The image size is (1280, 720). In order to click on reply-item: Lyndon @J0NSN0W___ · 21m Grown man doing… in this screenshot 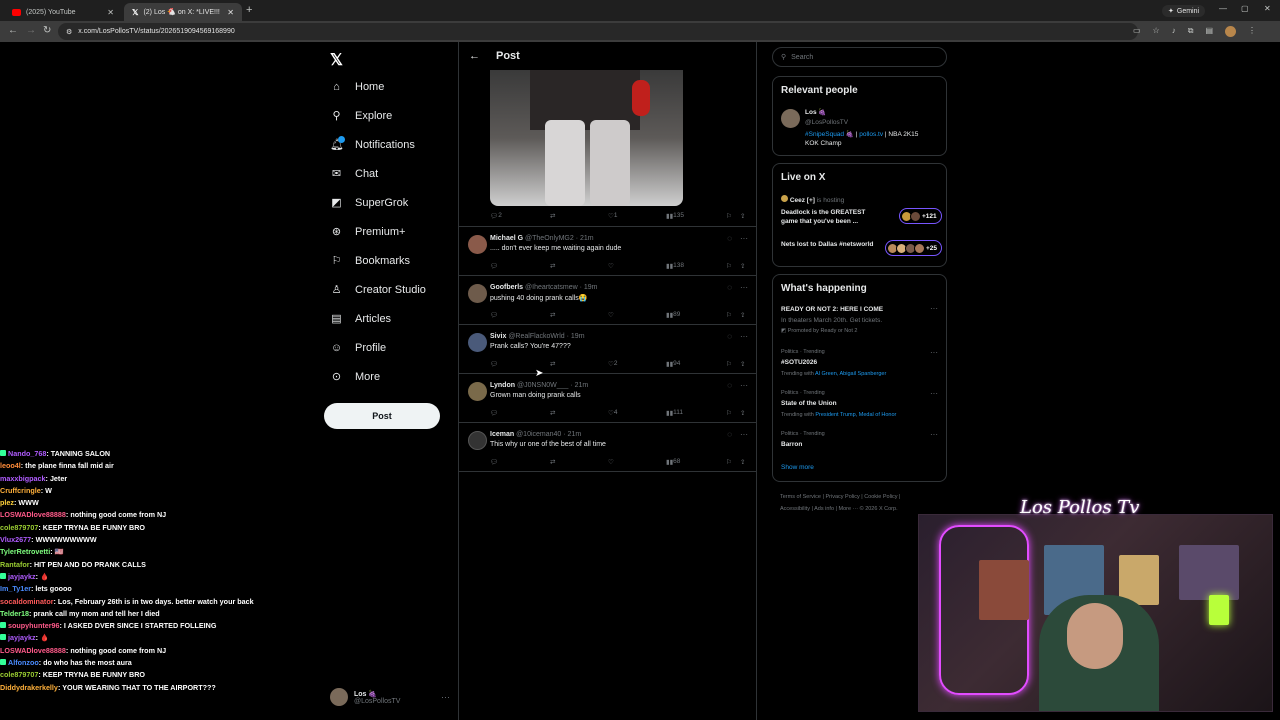, I will do `click(607, 398)`.